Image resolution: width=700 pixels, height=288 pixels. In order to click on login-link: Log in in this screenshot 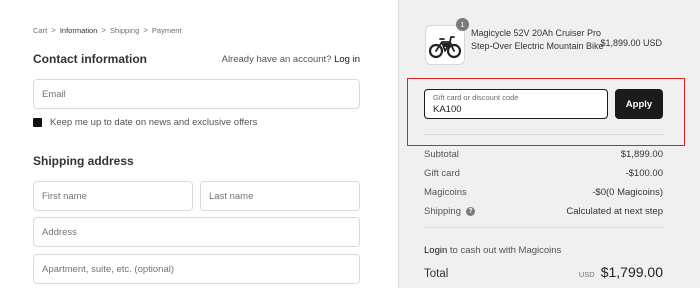, I will do `click(347, 59)`.